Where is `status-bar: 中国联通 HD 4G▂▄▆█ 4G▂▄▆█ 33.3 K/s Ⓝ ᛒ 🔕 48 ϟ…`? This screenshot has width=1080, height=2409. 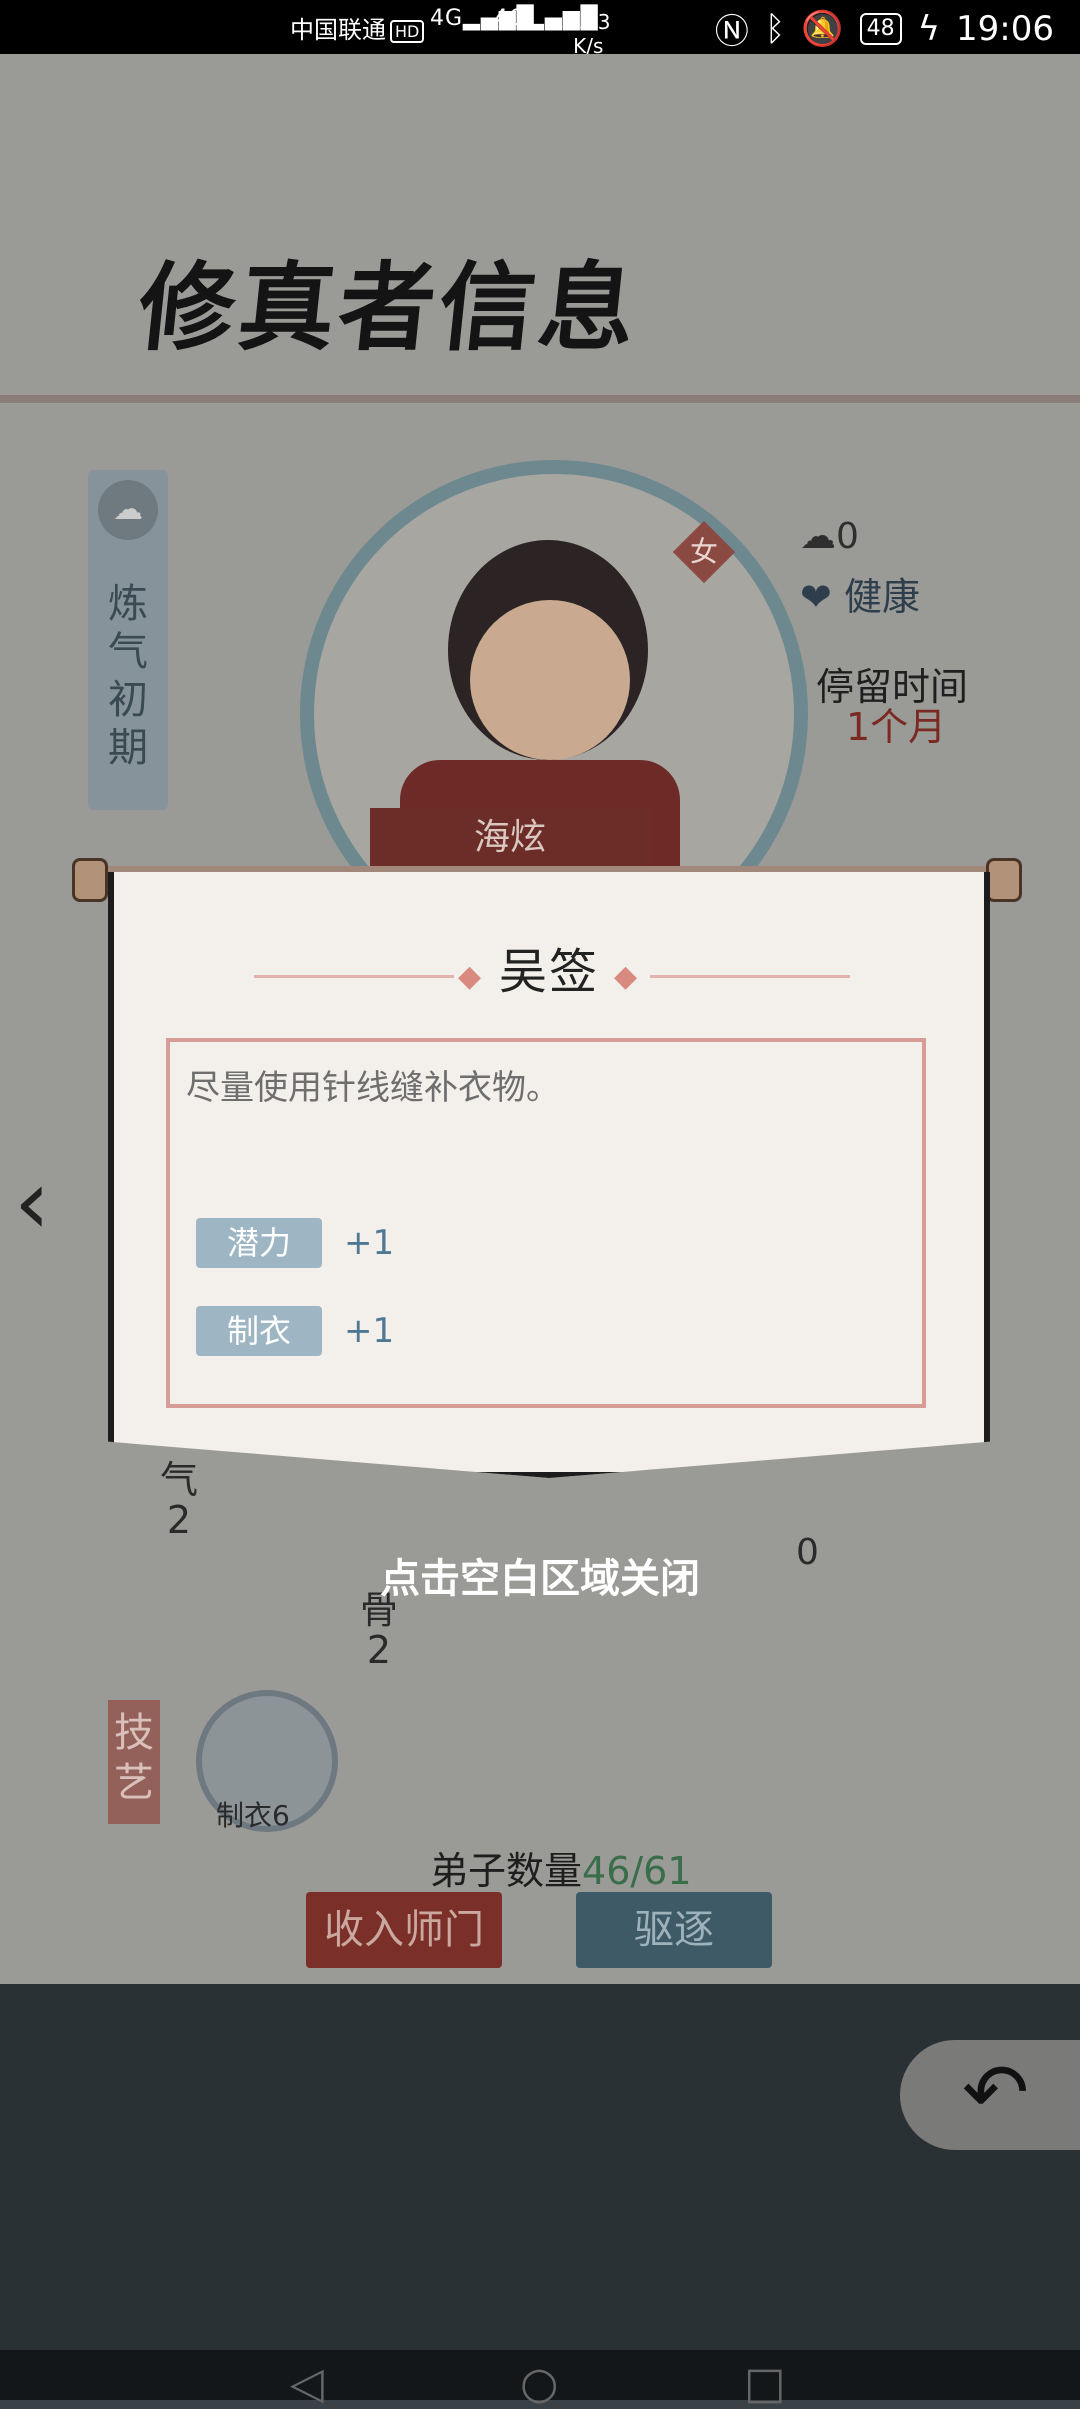 status-bar: 中国联通 HD 4G▂▄▆█ 4G▂▄▆█ 33.3 K/s Ⓝ ᛒ 🔕 48 ϟ… is located at coordinates (540, 29).